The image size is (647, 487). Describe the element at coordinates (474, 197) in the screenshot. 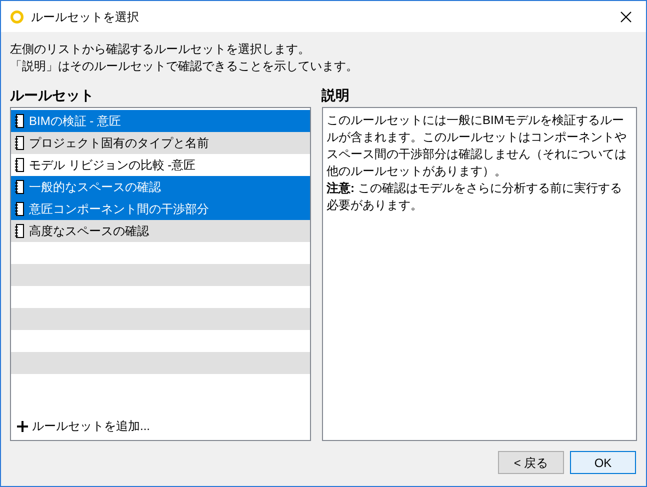

I see `description-text: 注意: この確認はモデルをさらに分析する前に実行する必要があります。` at that location.